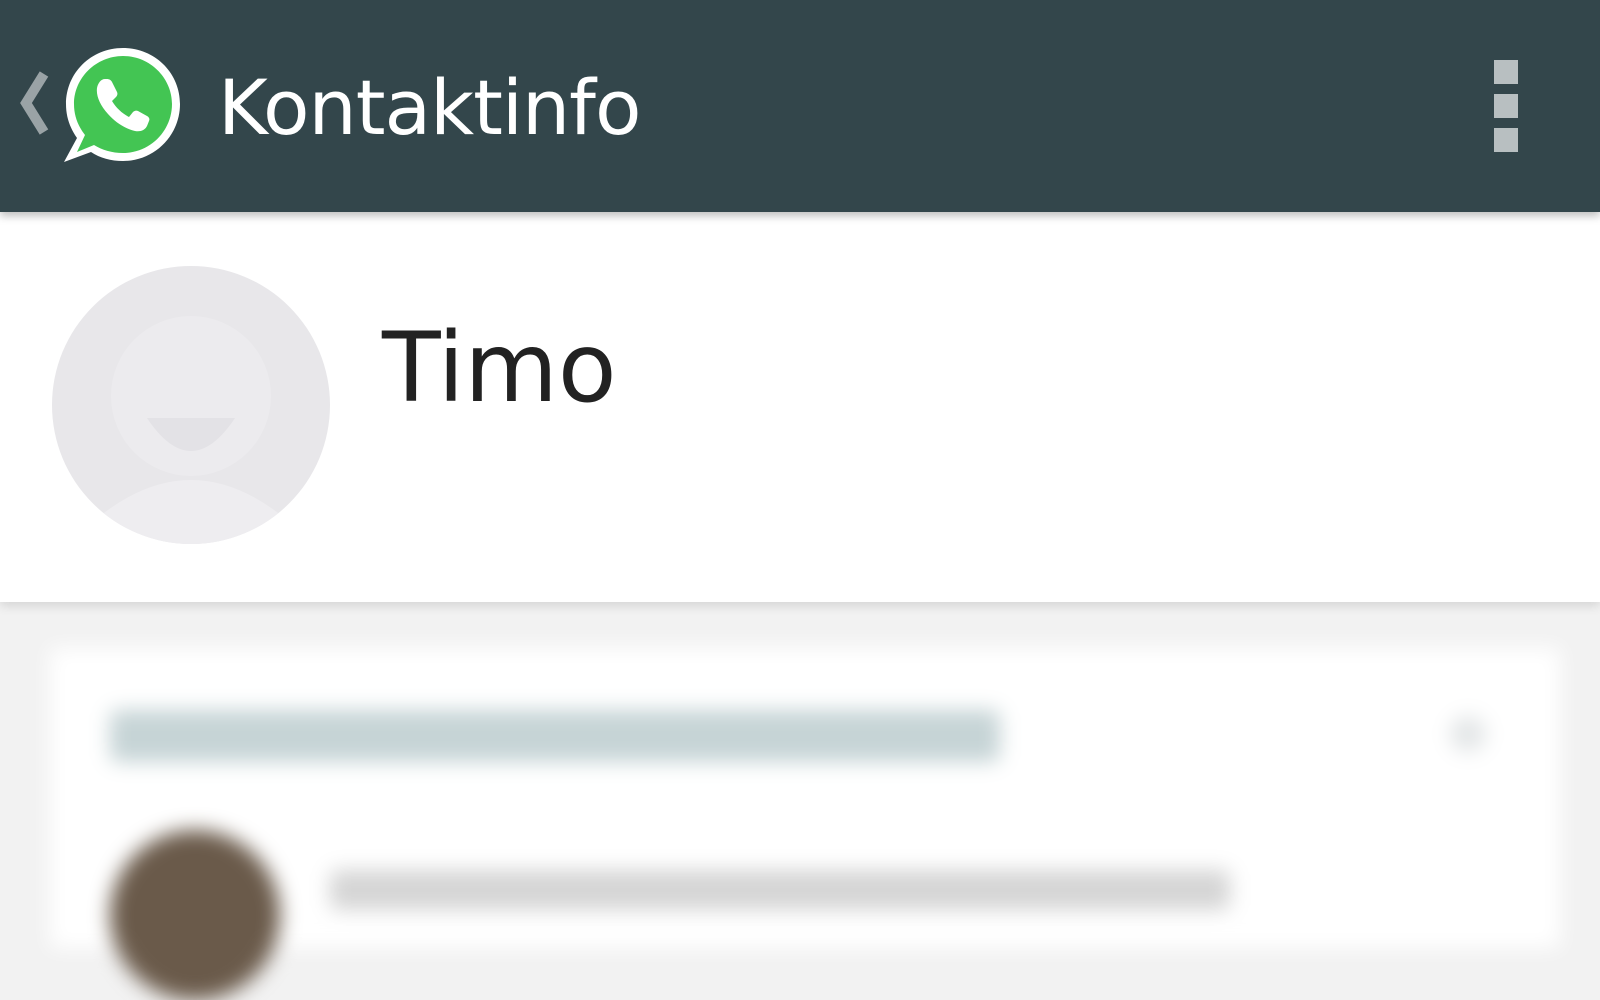 The image size is (1600, 1000). I want to click on contact-name: Timo, so click(499, 368).